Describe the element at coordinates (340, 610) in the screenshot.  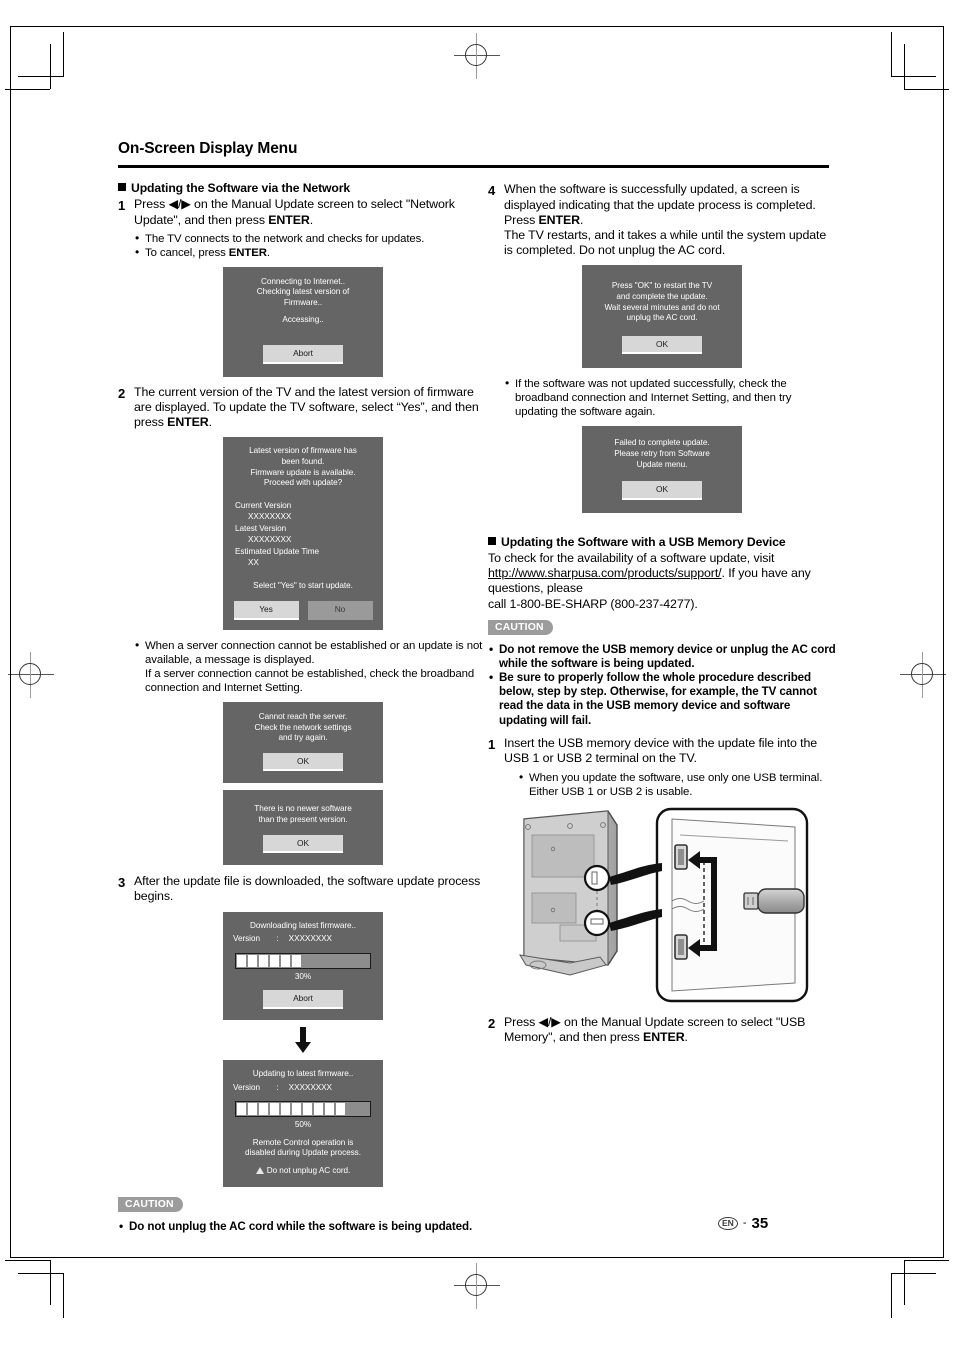
I see `no-button: No` at that location.